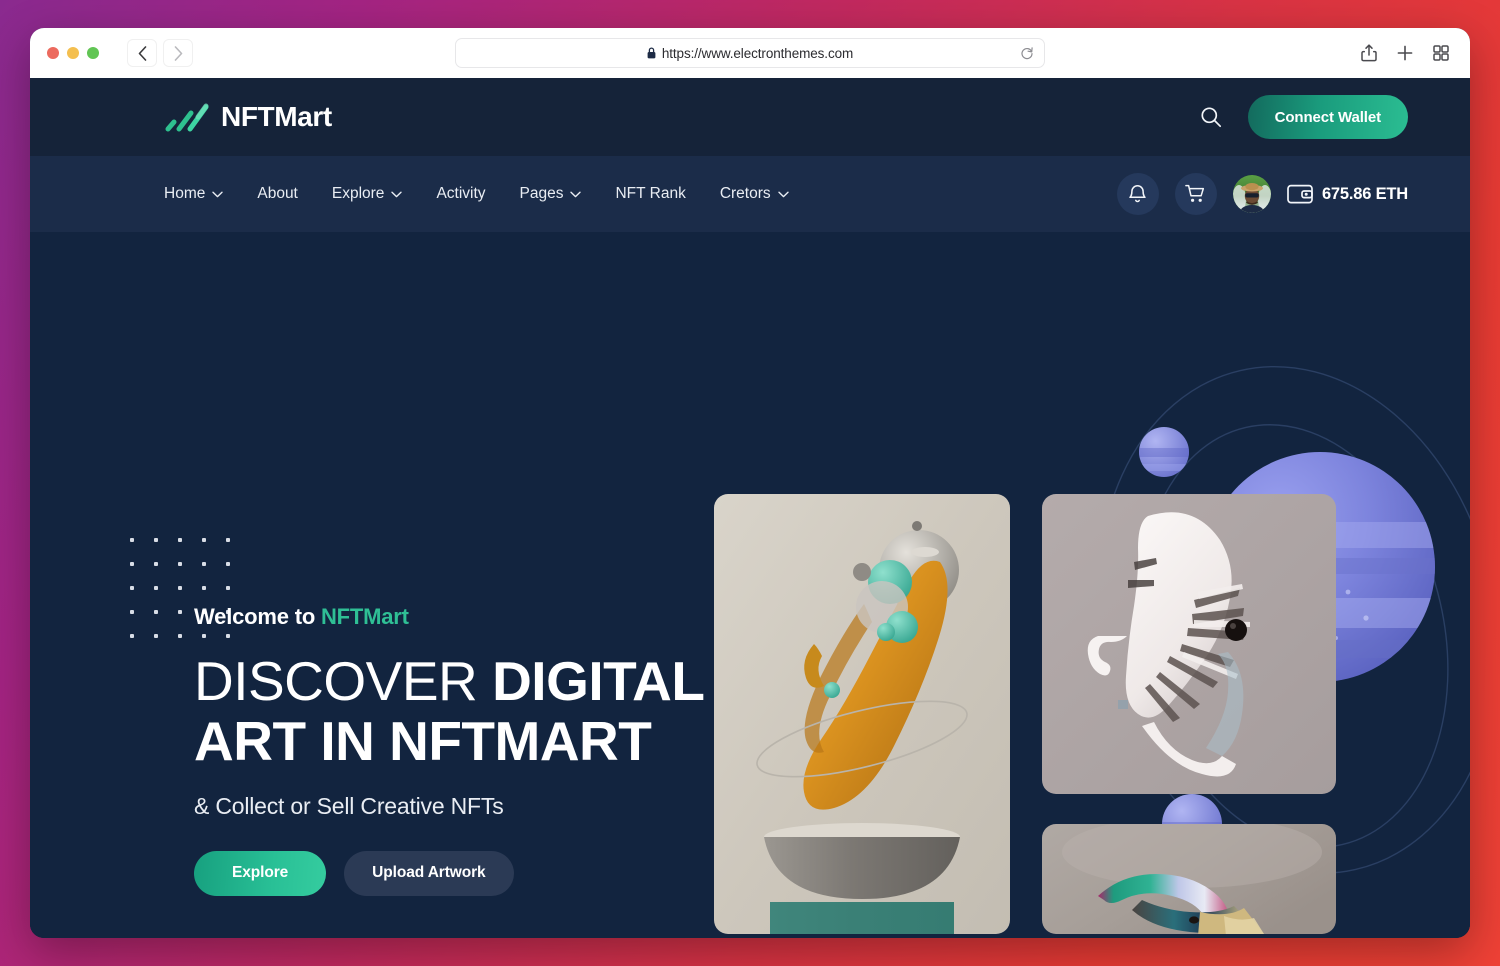 The height and width of the screenshot is (966, 1500). Describe the element at coordinates (651, 53) in the screenshot. I see `lock-icon` at that location.